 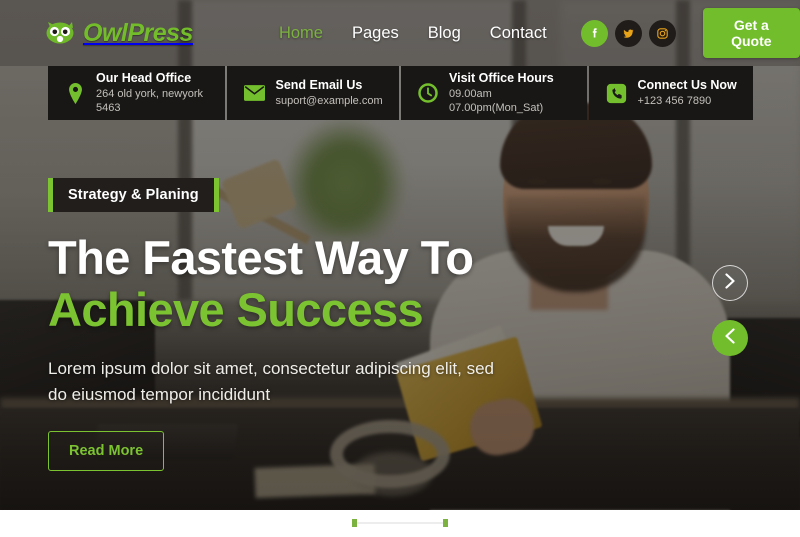 I want to click on hero-heading: The Fastest Way To Achieve Success, so click(x=274, y=284).